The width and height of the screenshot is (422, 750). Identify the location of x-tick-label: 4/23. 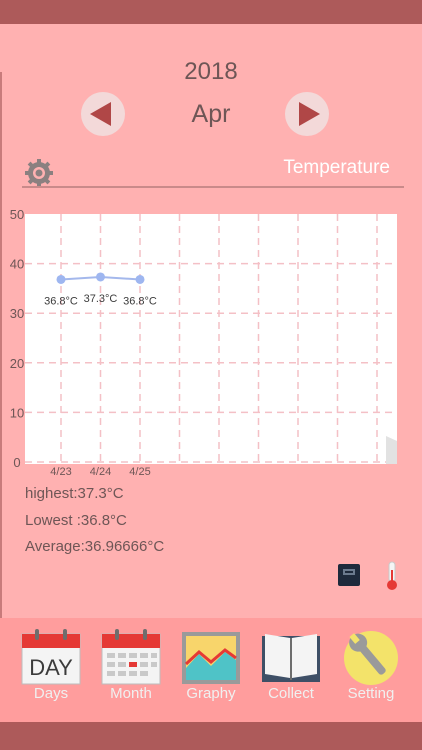
(60, 472).